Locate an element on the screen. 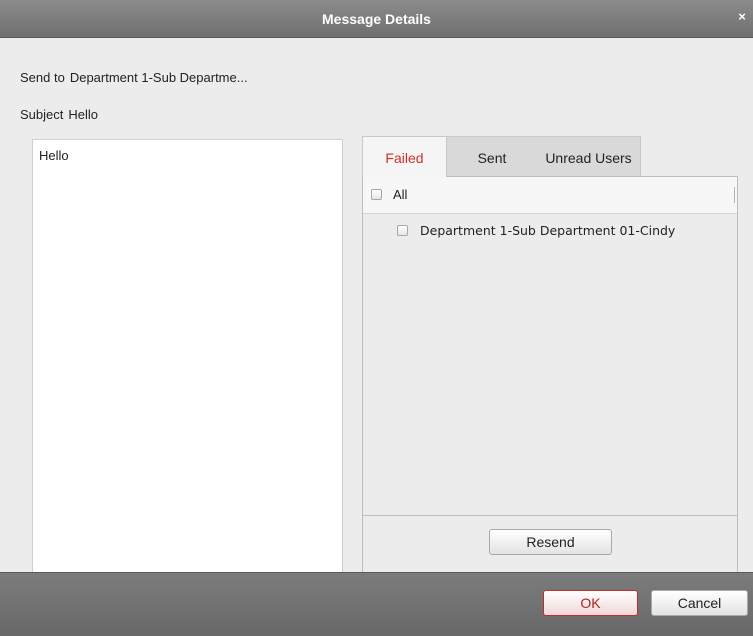  subject-label: Subject is located at coordinates (42, 114).